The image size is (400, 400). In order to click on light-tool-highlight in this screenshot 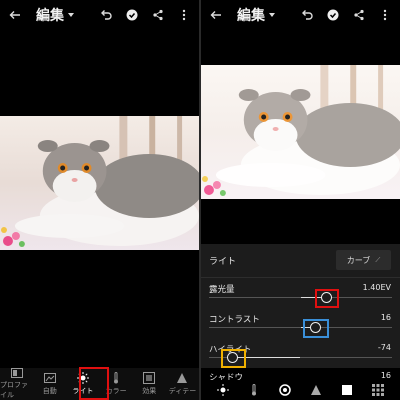, I will do `click(94, 383)`.